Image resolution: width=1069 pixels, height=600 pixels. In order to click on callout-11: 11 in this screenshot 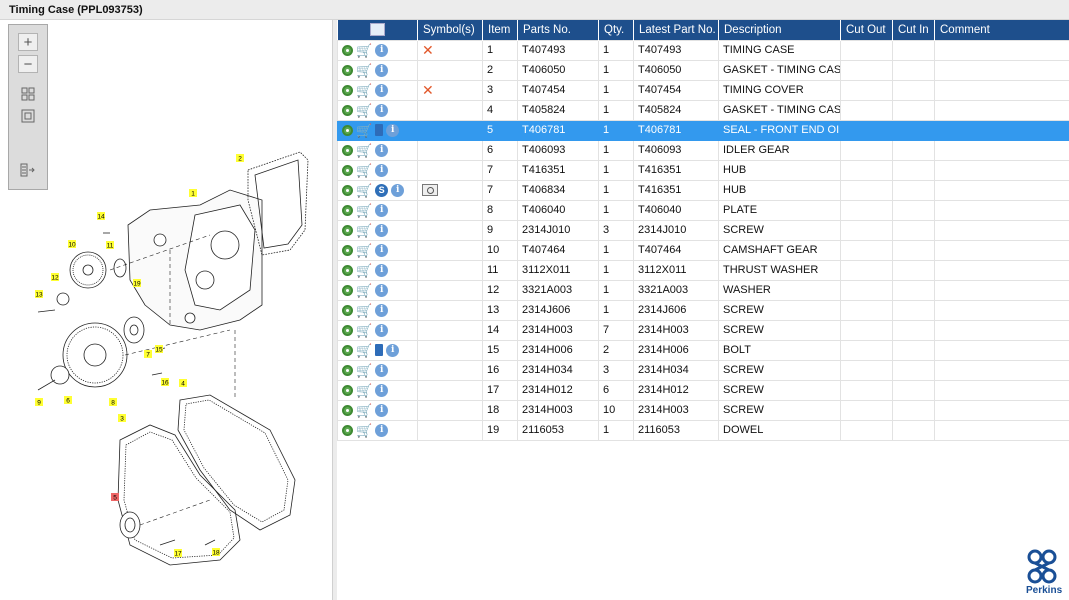, I will do `click(110, 245)`.